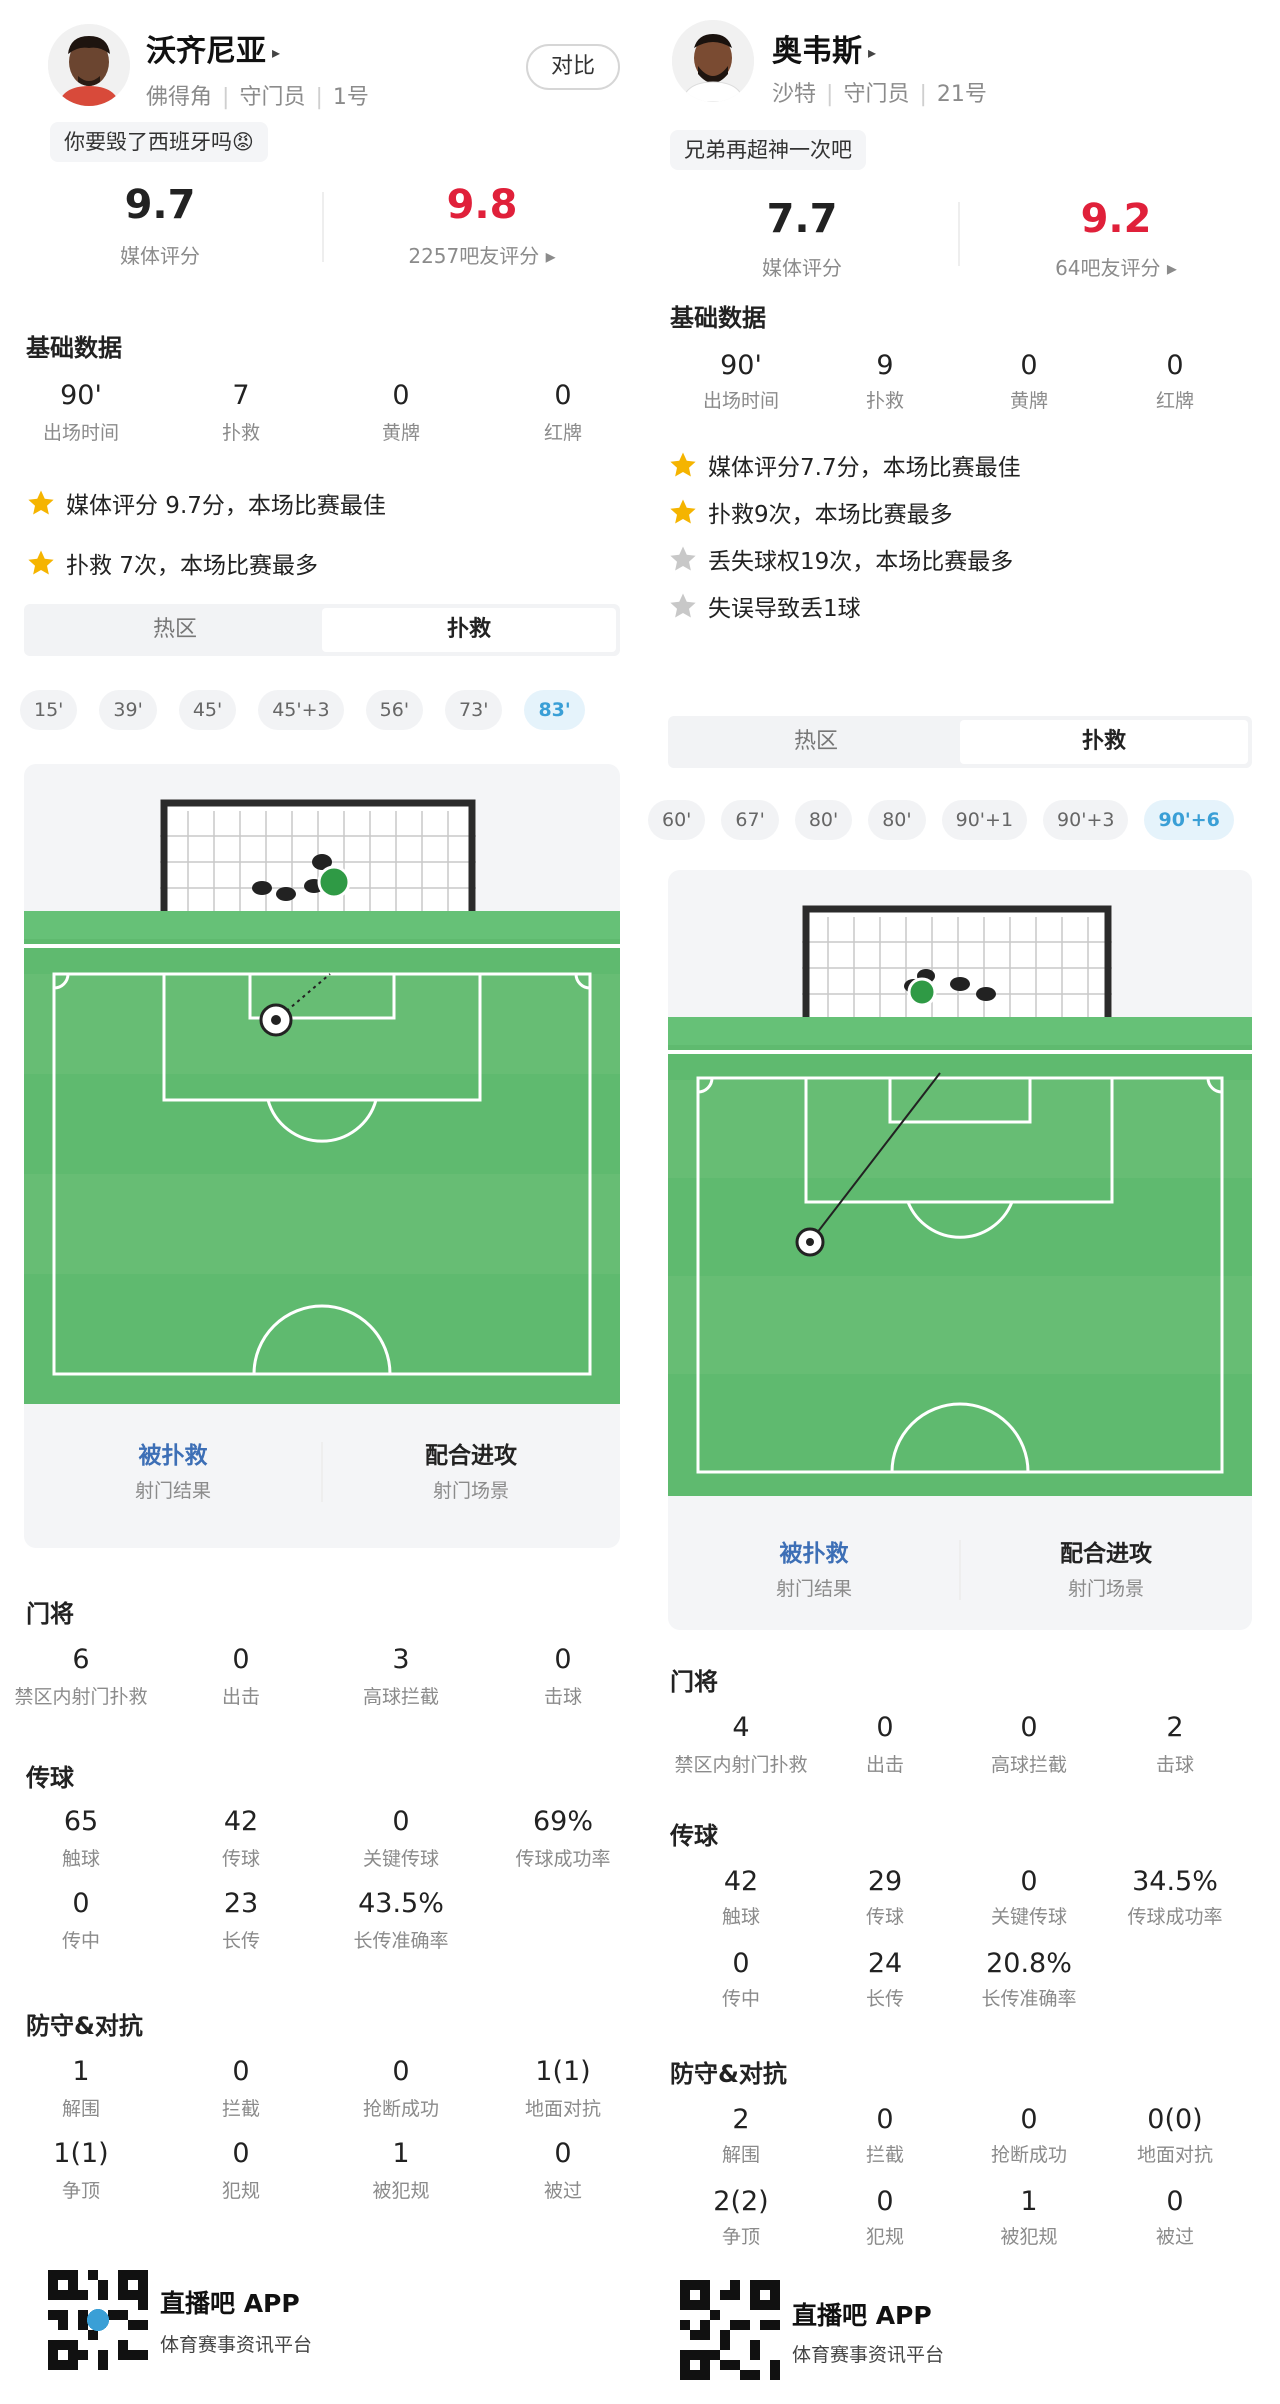 The width and height of the screenshot is (1280, 2404). I want to click on time-chip: 56', so click(394, 710).